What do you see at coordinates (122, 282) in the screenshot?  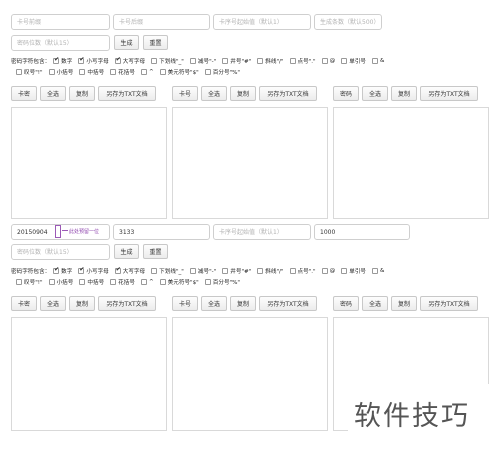 I see `option-braces: 花括号` at bounding box center [122, 282].